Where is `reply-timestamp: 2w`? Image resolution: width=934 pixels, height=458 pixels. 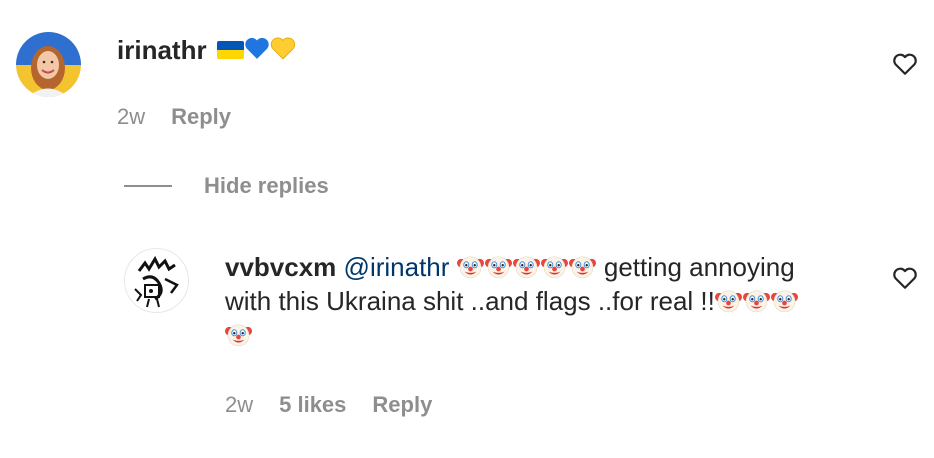 reply-timestamp: 2w is located at coordinates (239, 404).